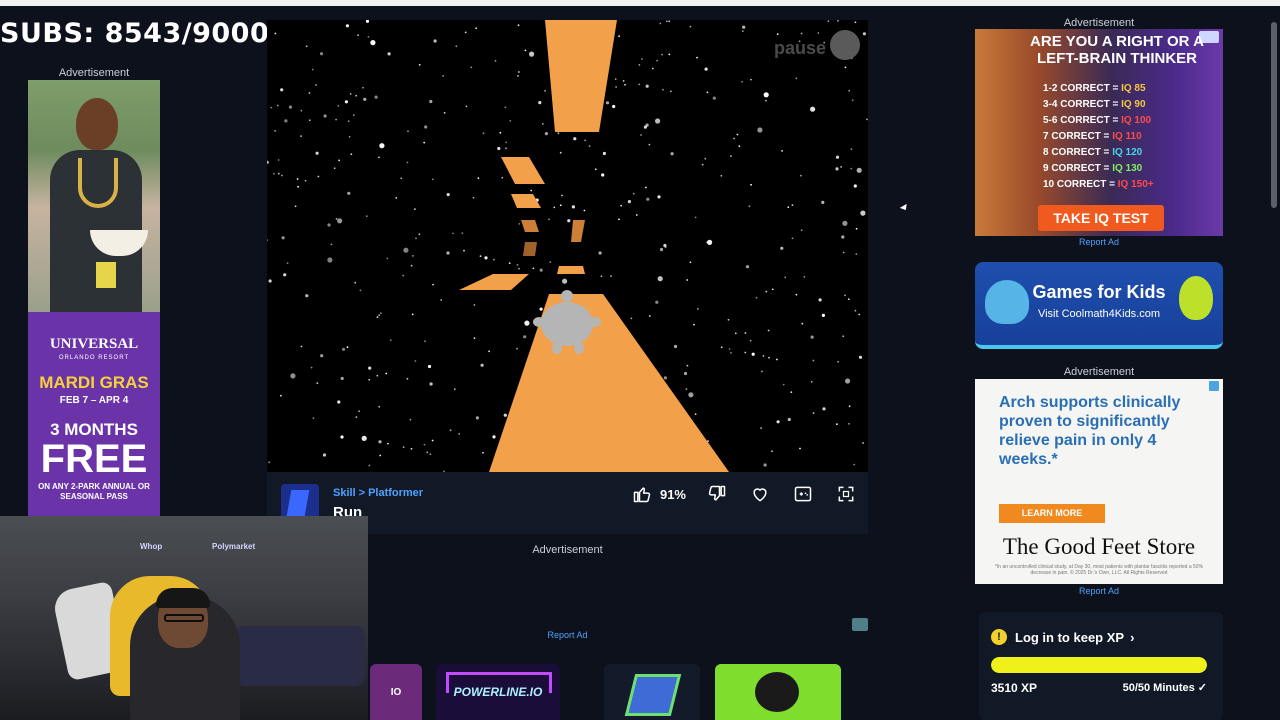 This screenshot has width=1280, height=720. I want to click on kids-banner-title: Games for Kids, so click(1099, 292).